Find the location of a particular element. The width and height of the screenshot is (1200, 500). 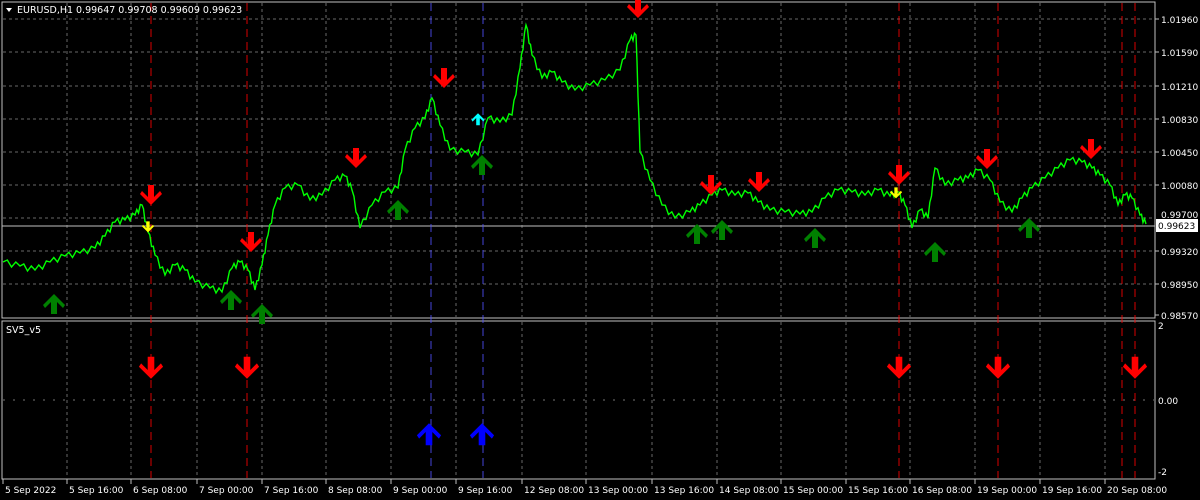

current-price-value: 0.99623 is located at coordinates (1176, 227).